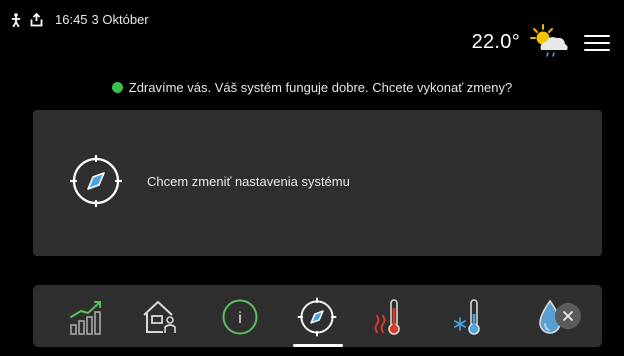 This screenshot has width=624, height=356. Describe the element at coordinates (318, 345) in the screenshot. I see `dock-selected-indicator` at that location.